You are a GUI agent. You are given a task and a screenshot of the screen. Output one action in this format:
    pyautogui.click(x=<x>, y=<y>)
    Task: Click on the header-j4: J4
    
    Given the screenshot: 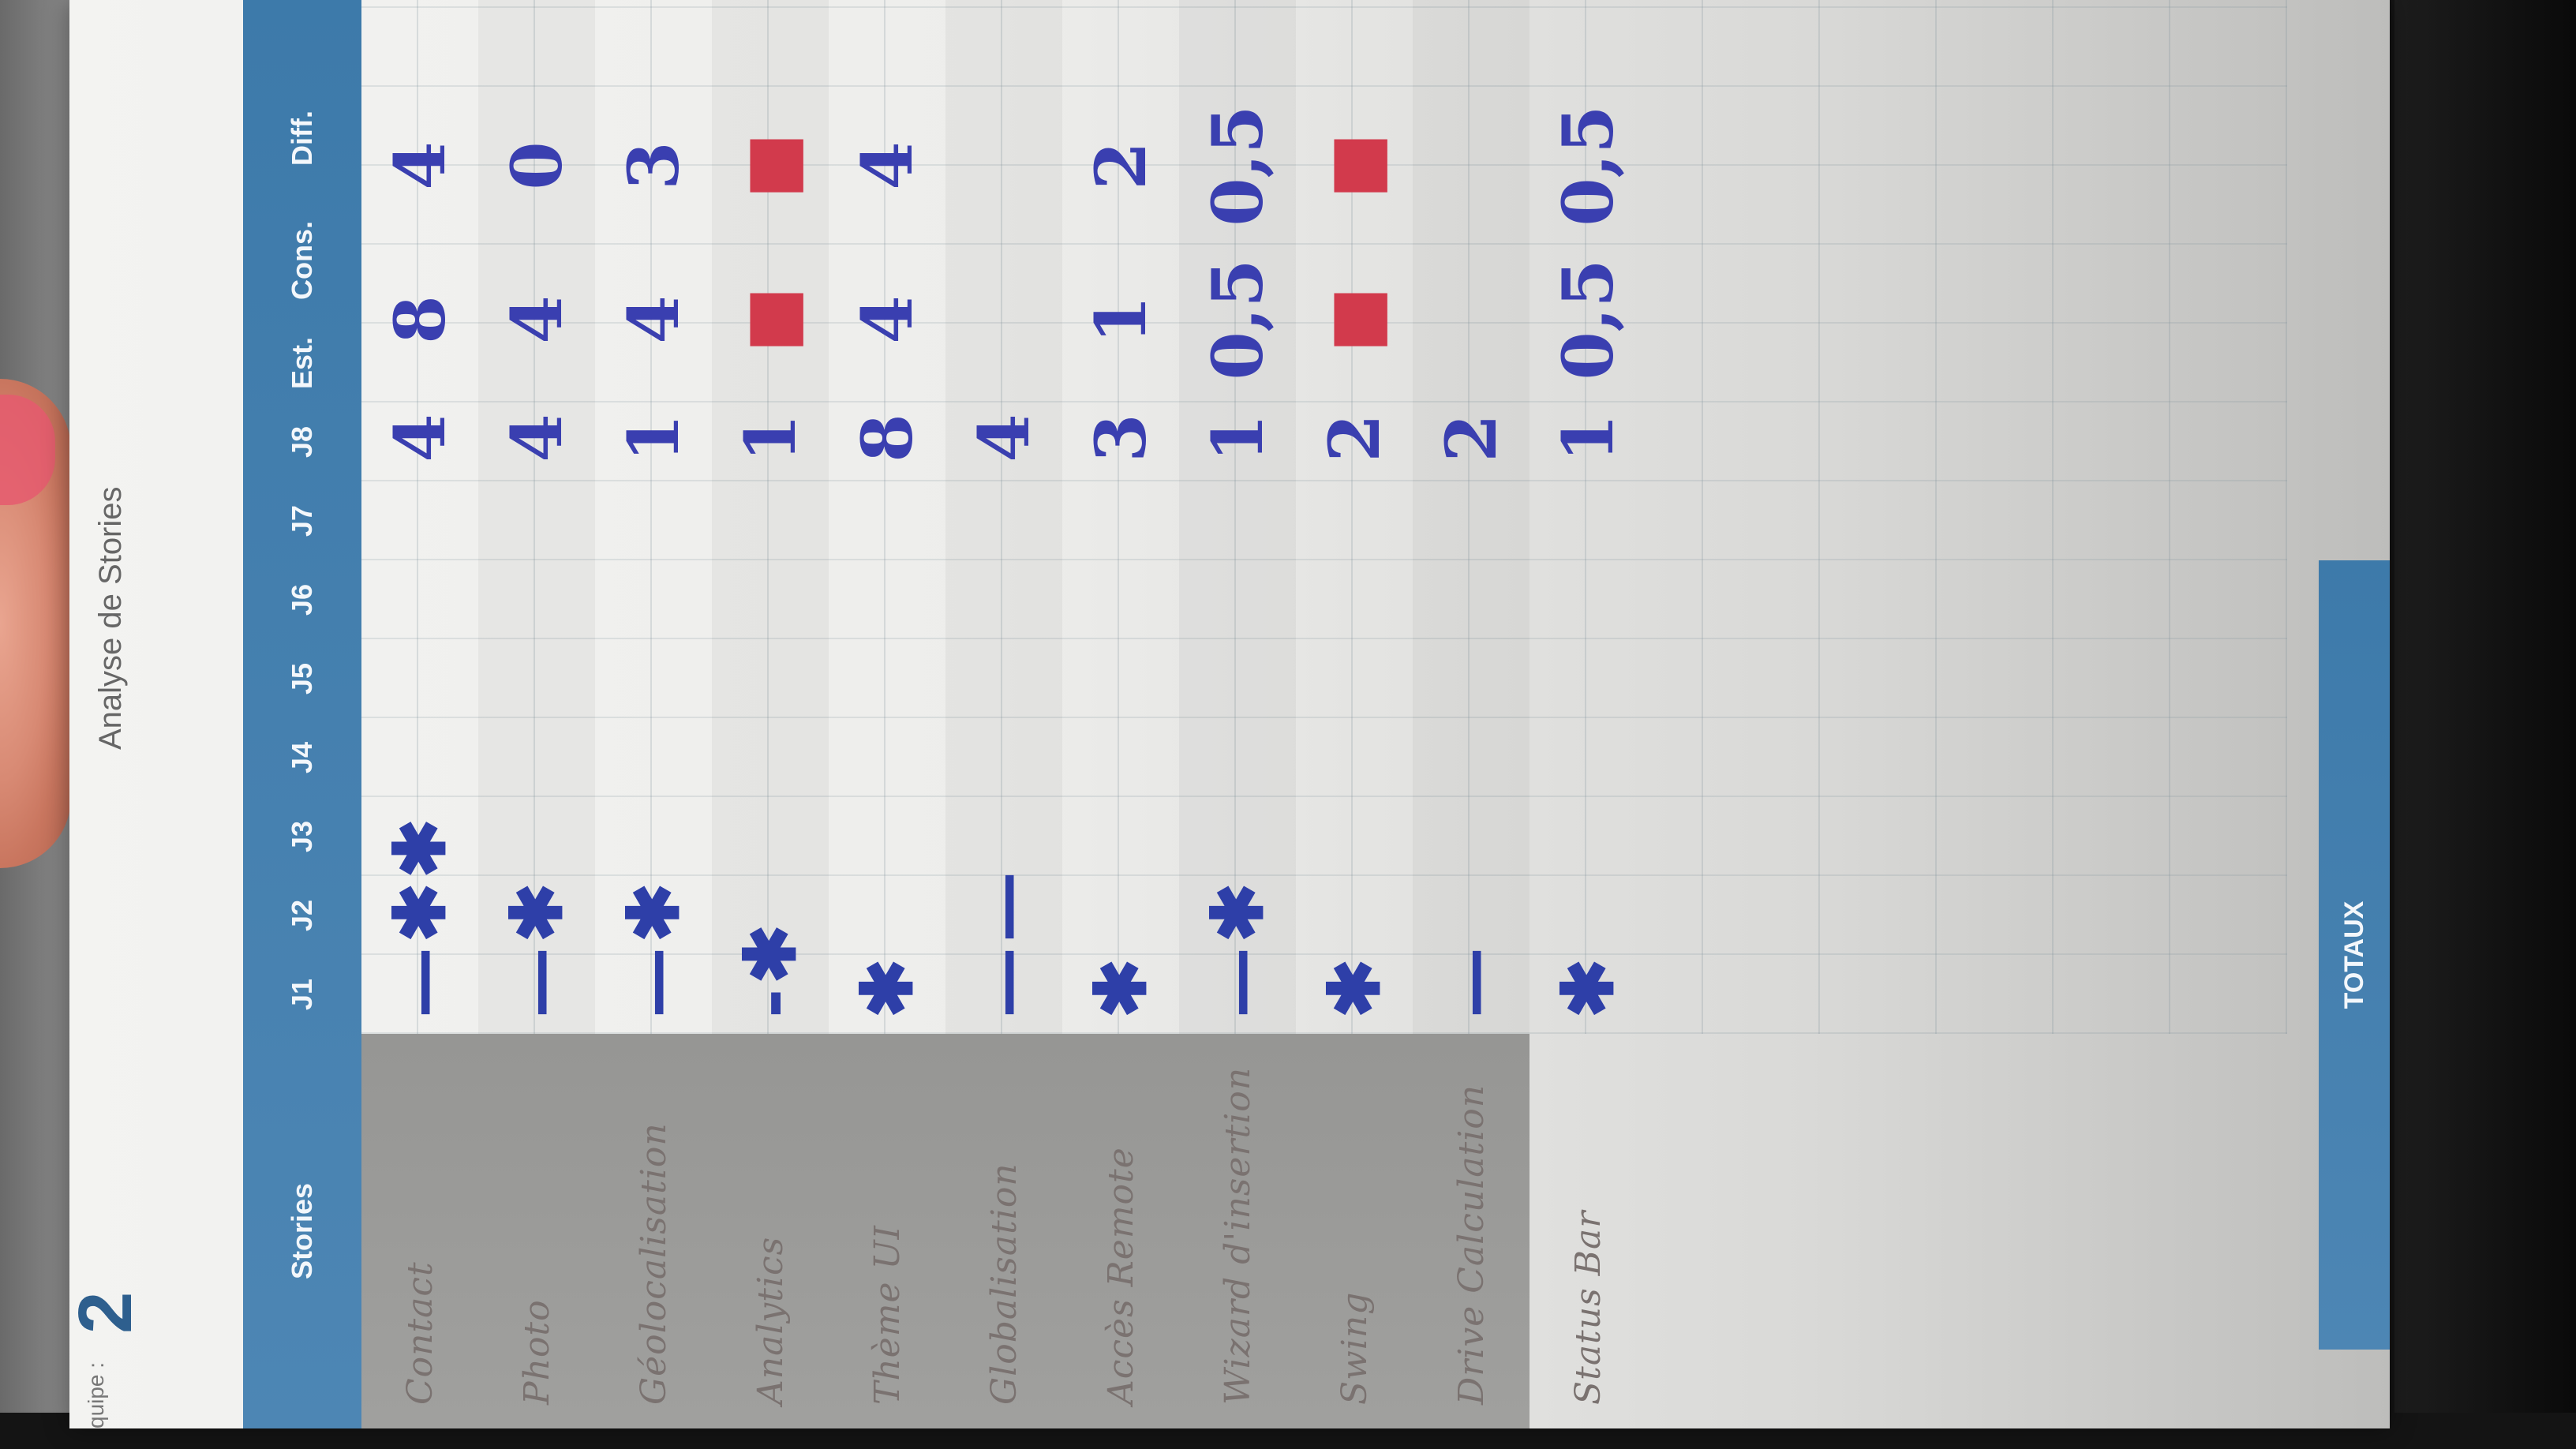 What is the action you would take?
    pyautogui.click(x=302, y=757)
    